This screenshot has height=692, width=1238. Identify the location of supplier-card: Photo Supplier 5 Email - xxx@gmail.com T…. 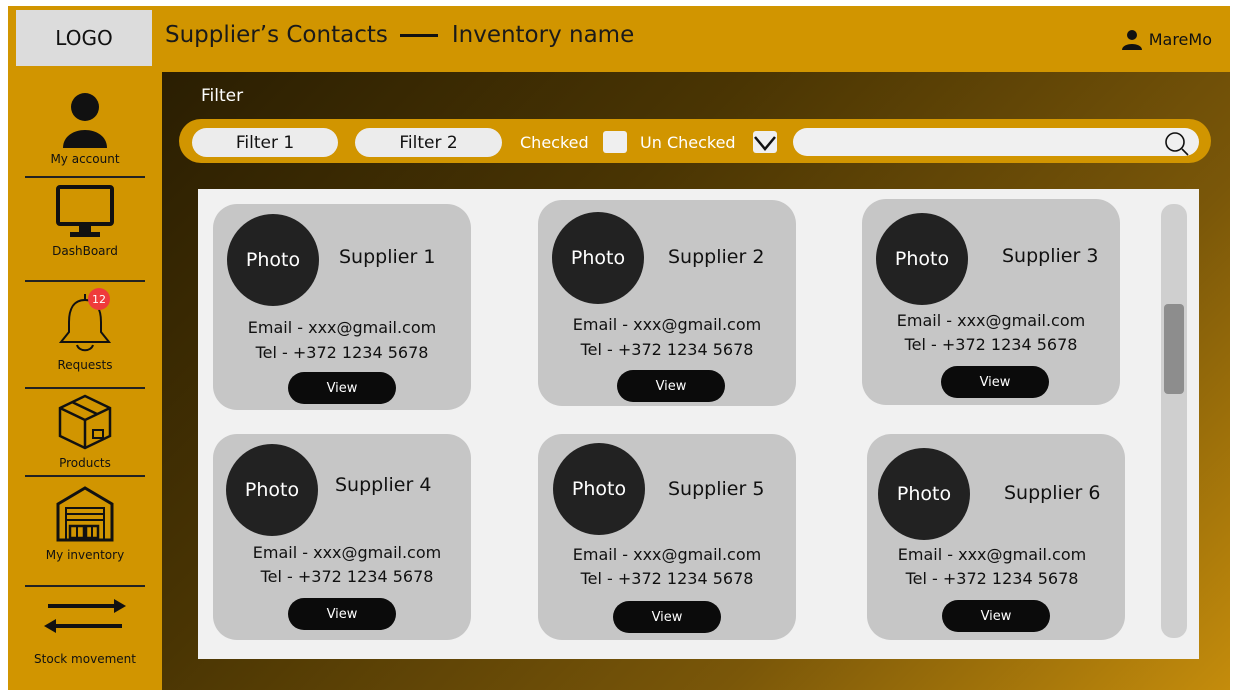
(667, 537).